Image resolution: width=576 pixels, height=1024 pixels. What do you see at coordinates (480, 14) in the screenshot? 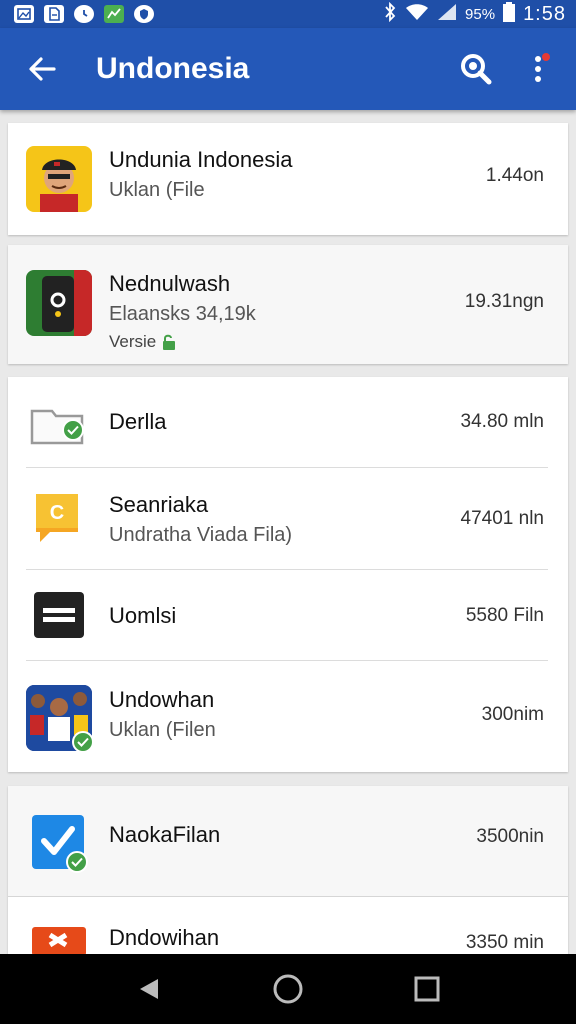
I see `battery-percent: 95%` at bounding box center [480, 14].